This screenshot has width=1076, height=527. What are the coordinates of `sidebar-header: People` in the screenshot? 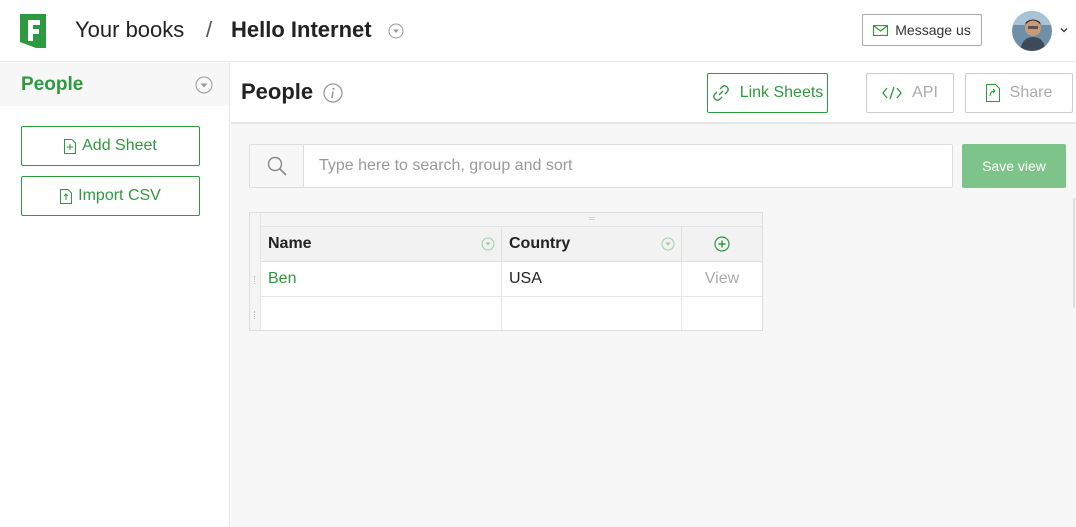 It's located at (114, 84).